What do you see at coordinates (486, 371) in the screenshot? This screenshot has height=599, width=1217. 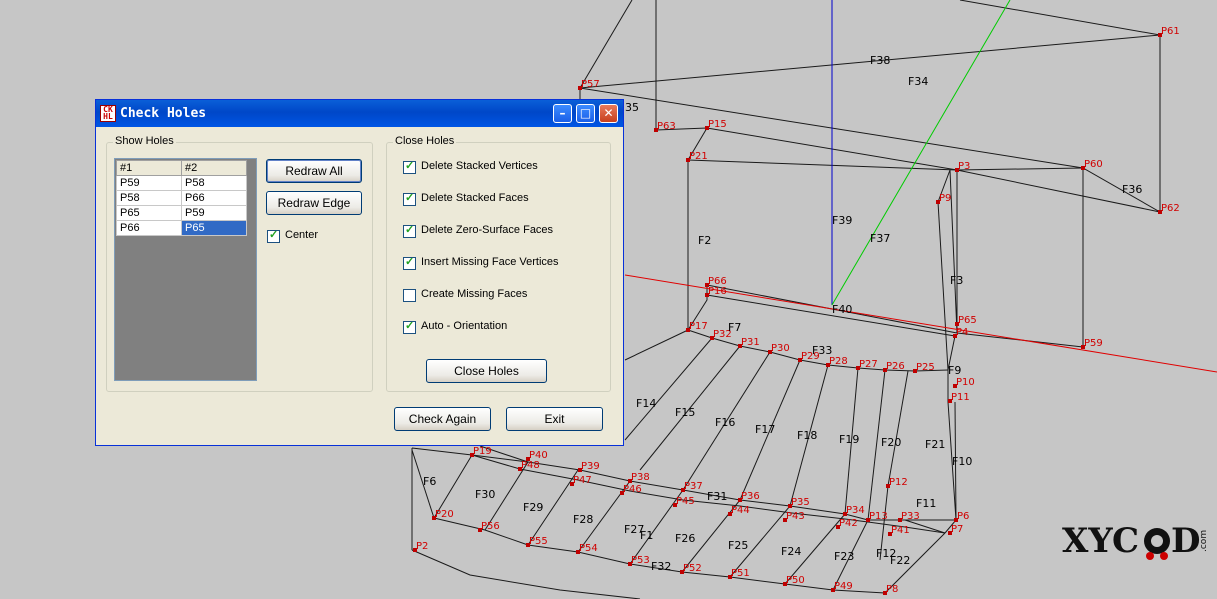 I see `close-holes-button: Close Holes` at bounding box center [486, 371].